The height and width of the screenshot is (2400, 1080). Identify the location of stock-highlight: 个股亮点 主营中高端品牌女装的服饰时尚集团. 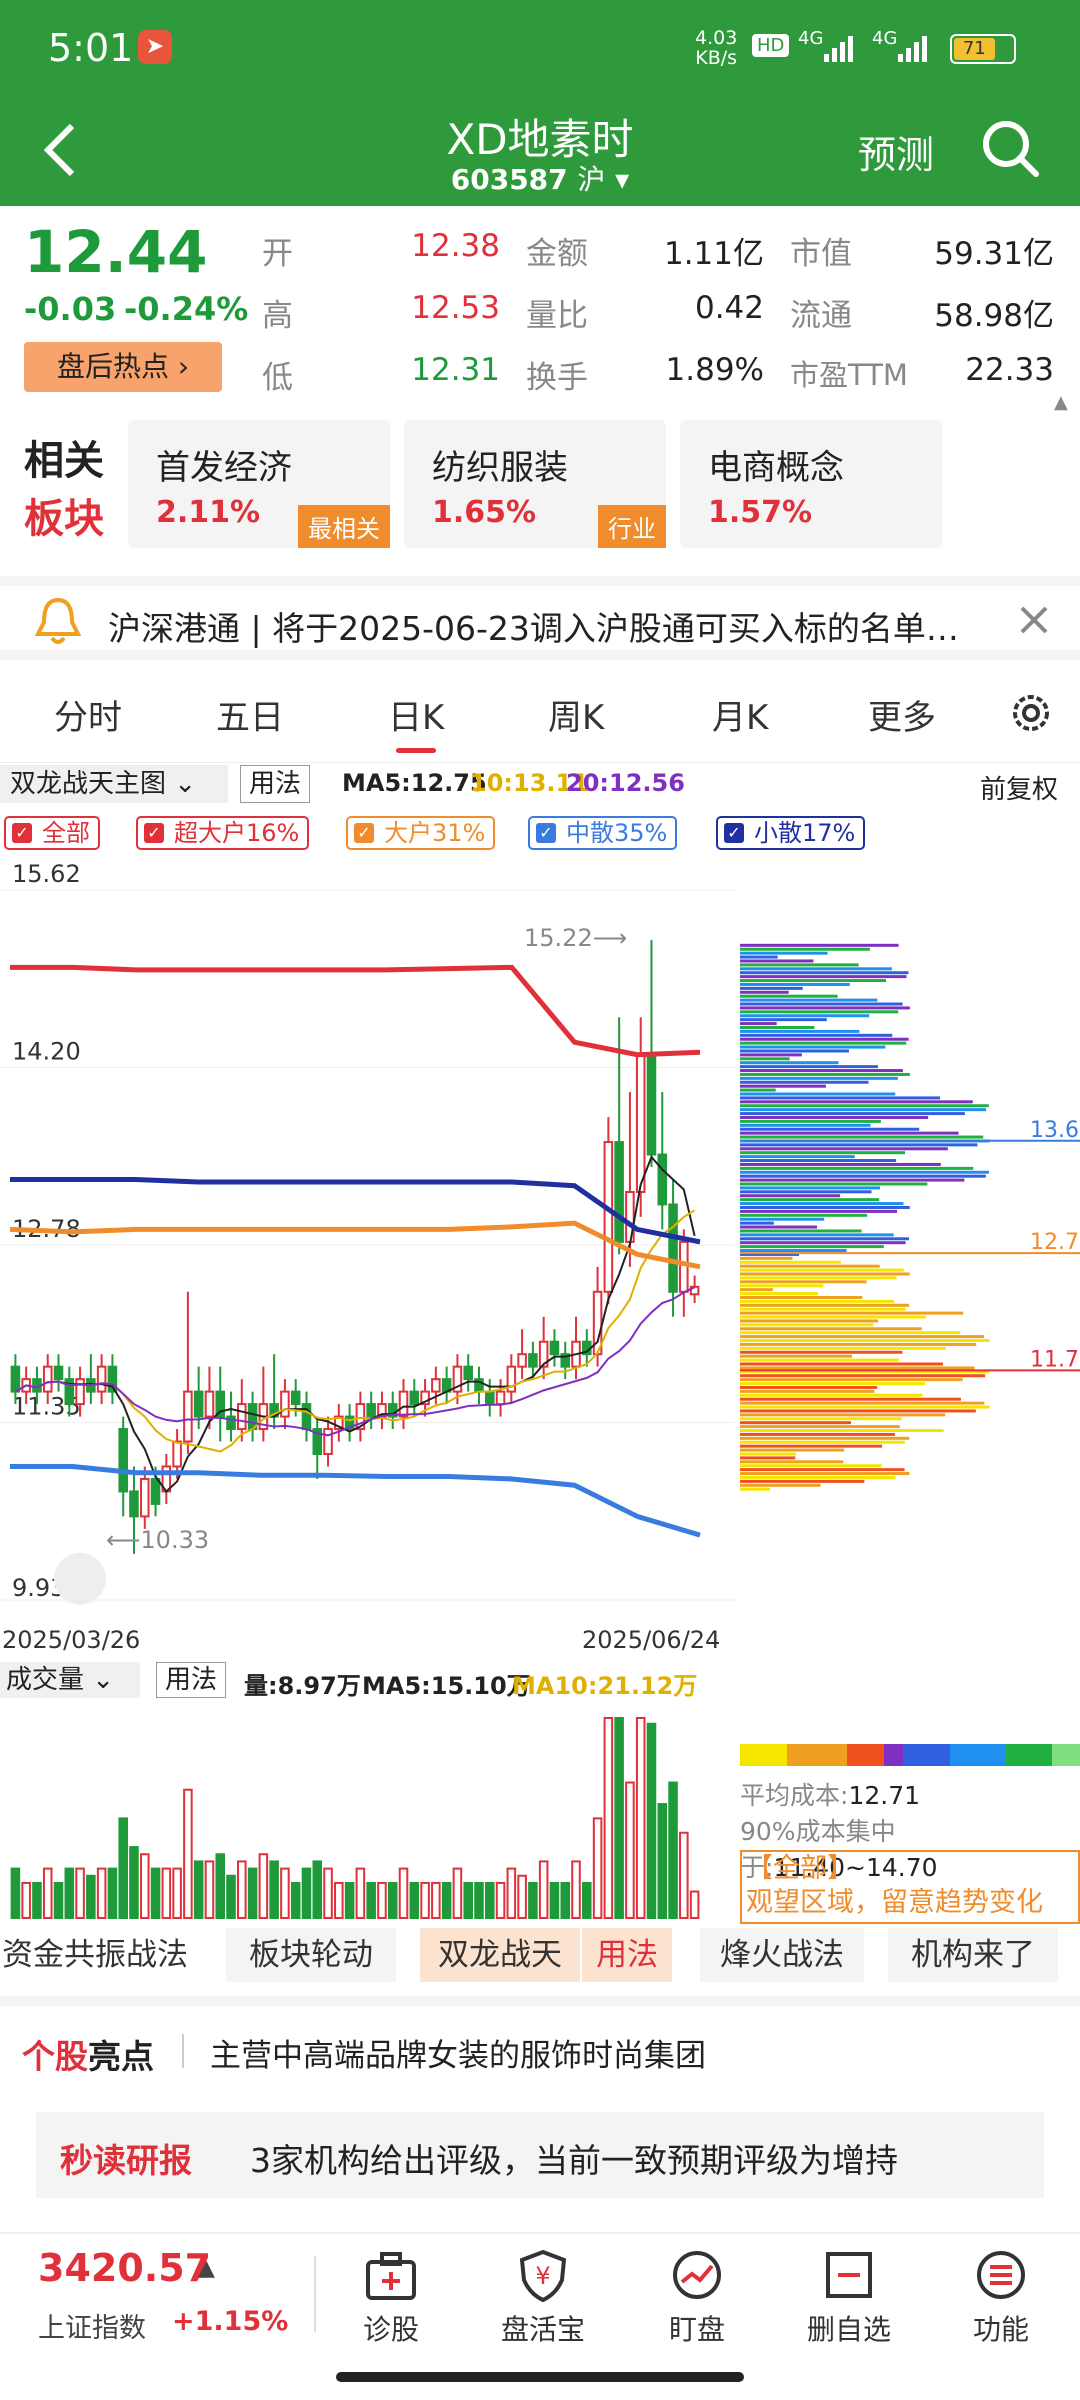
(540, 2051).